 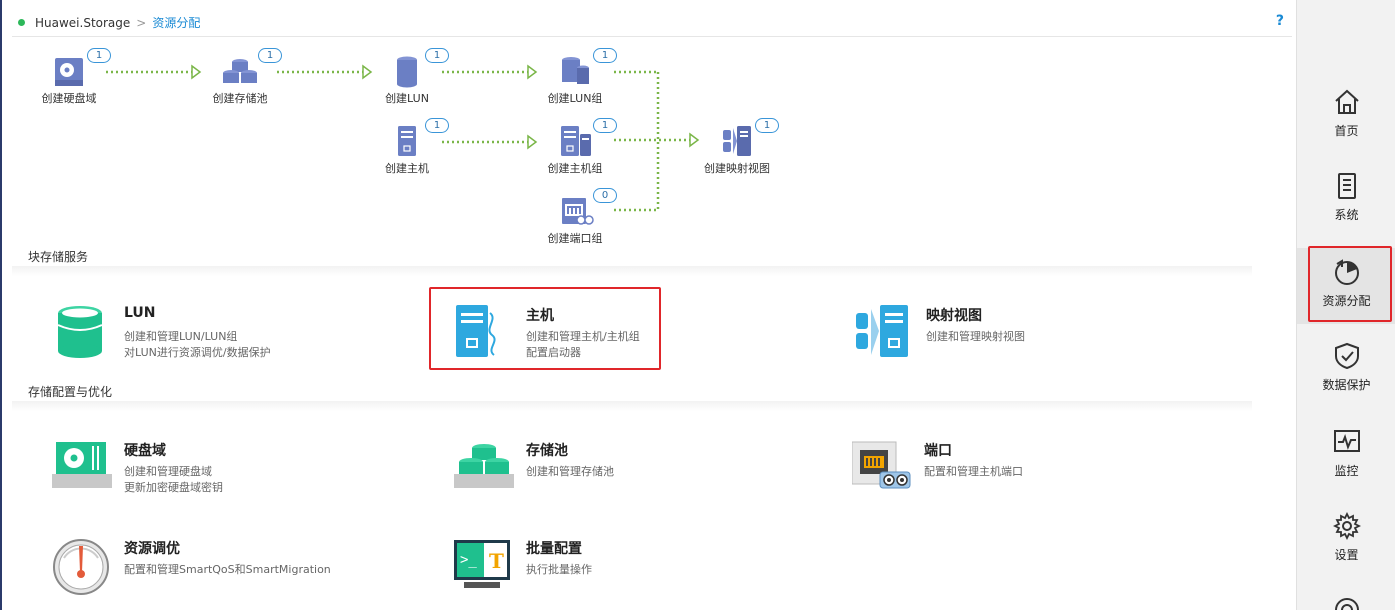 What do you see at coordinates (553, 352) in the screenshot?
I see `card-desc-line: 配置启动器` at bounding box center [553, 352].